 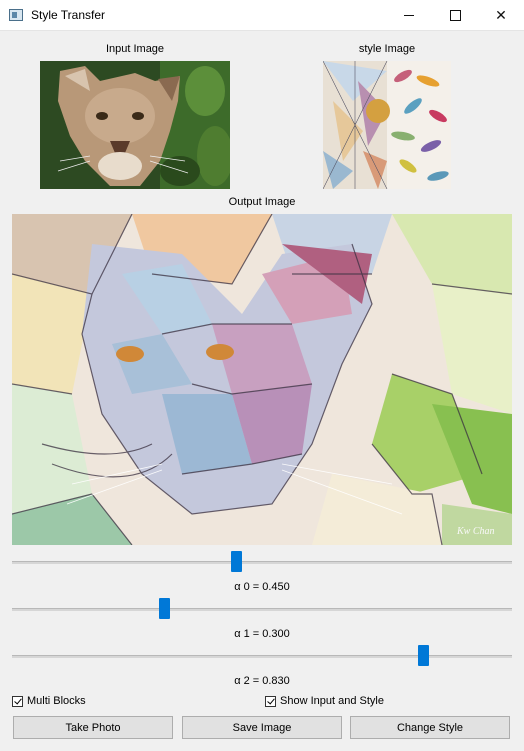 I want to click on alpha-2-slider-handle, so click(x=423, y=655).